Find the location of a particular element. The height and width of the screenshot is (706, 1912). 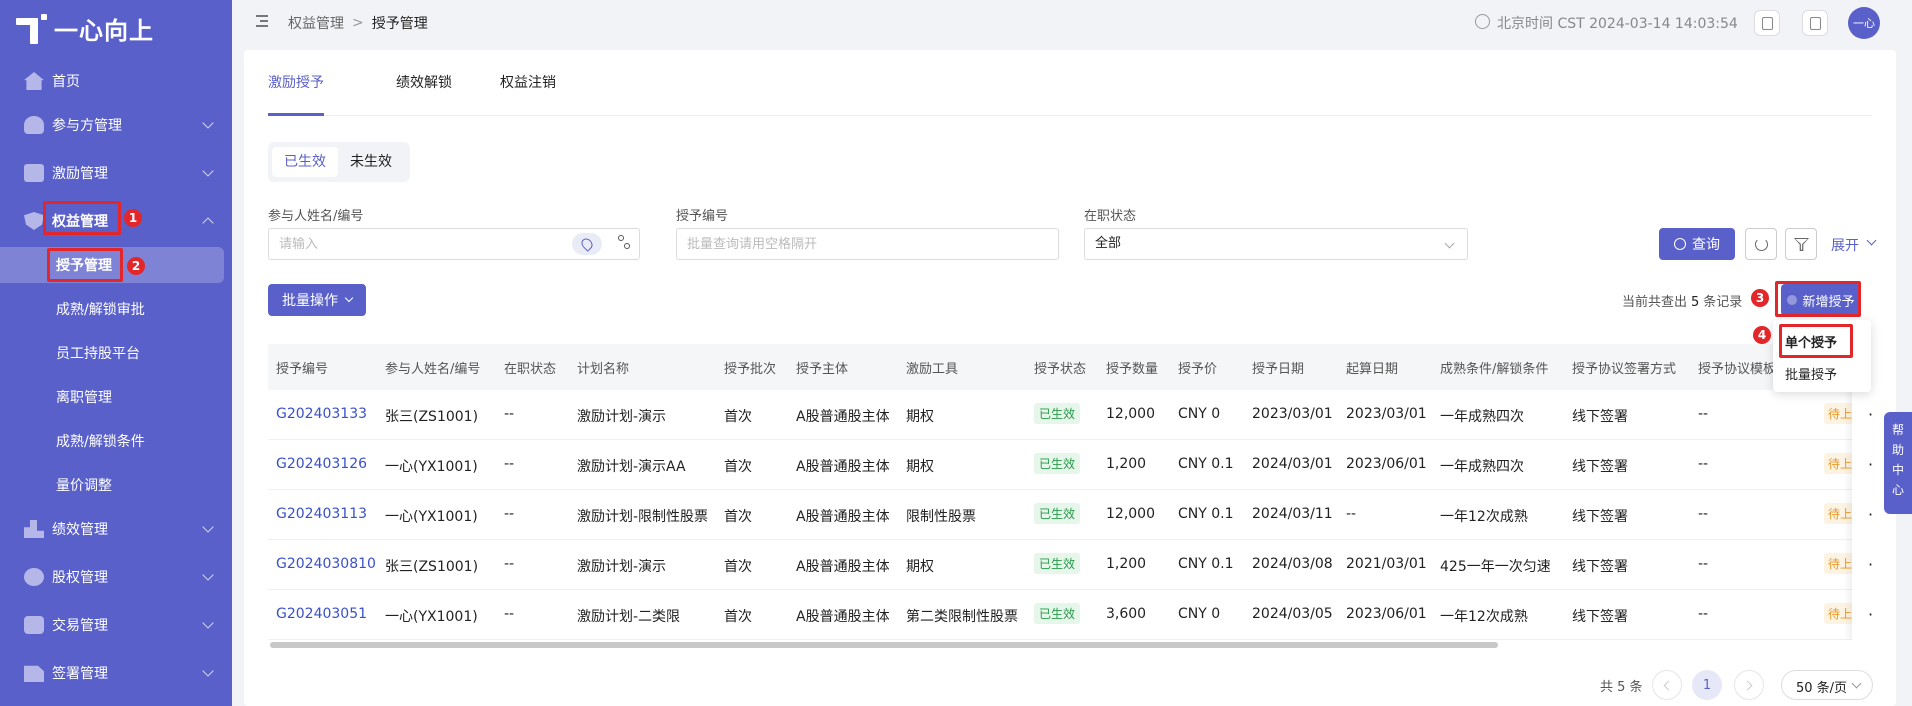

column-header: 授予批次 is located at coordinates (750, 369).